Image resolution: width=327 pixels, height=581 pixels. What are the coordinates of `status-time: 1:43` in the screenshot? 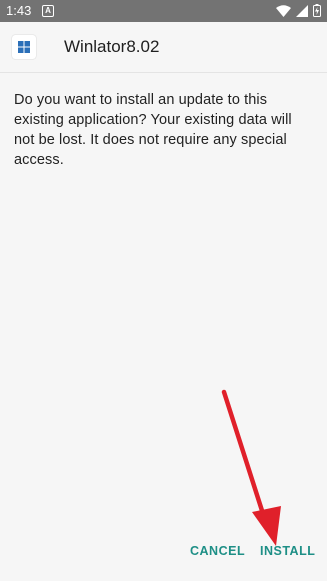 It's located at (19, 10).